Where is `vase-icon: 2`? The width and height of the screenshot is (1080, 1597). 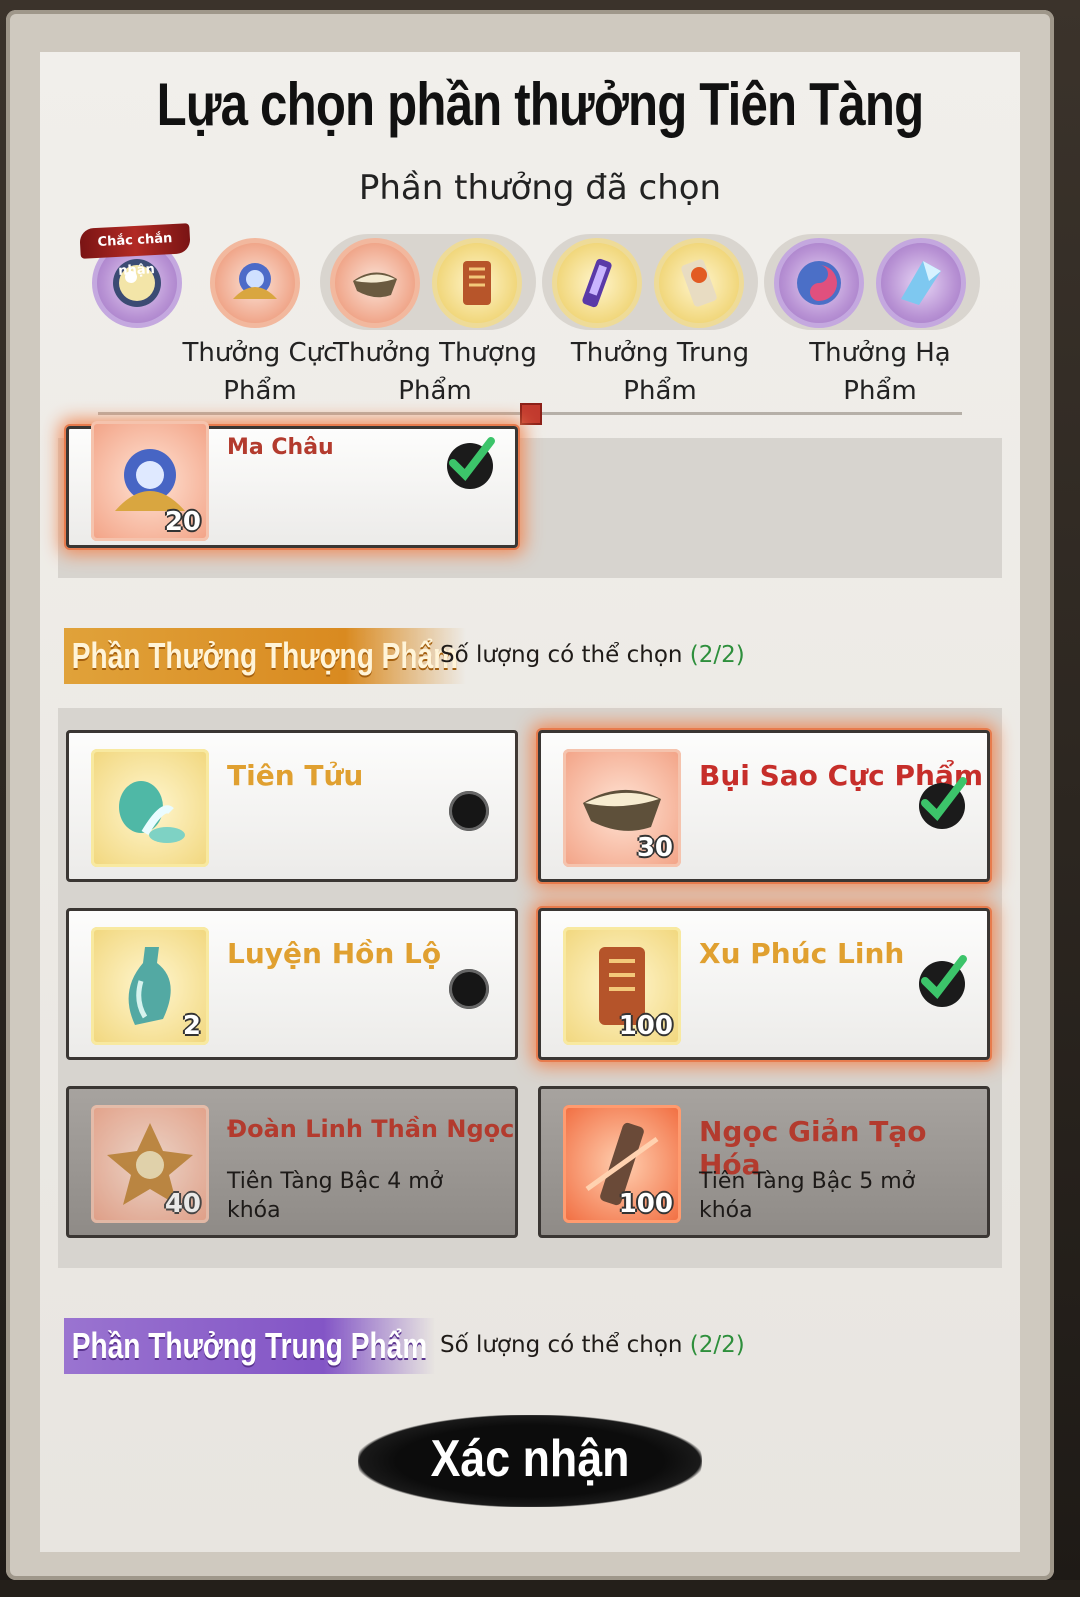 vase-icon: 2 is located at coordinates (150, 986).